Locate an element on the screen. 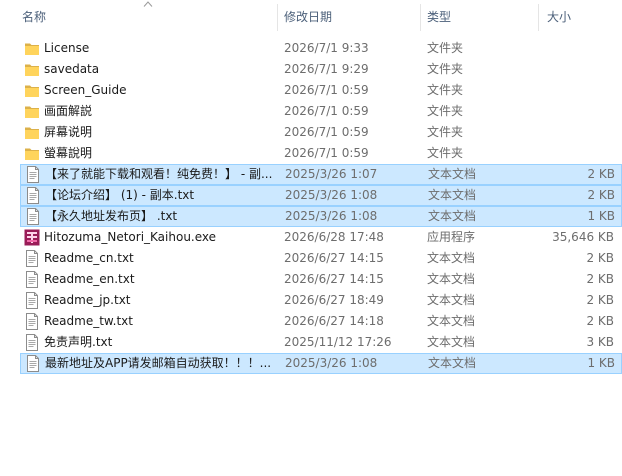 This screenshot has height=476, width=622. file-row: 屏幕说明 2026/7/1 0:59 文件夹 is located at coordinates (321, 132).